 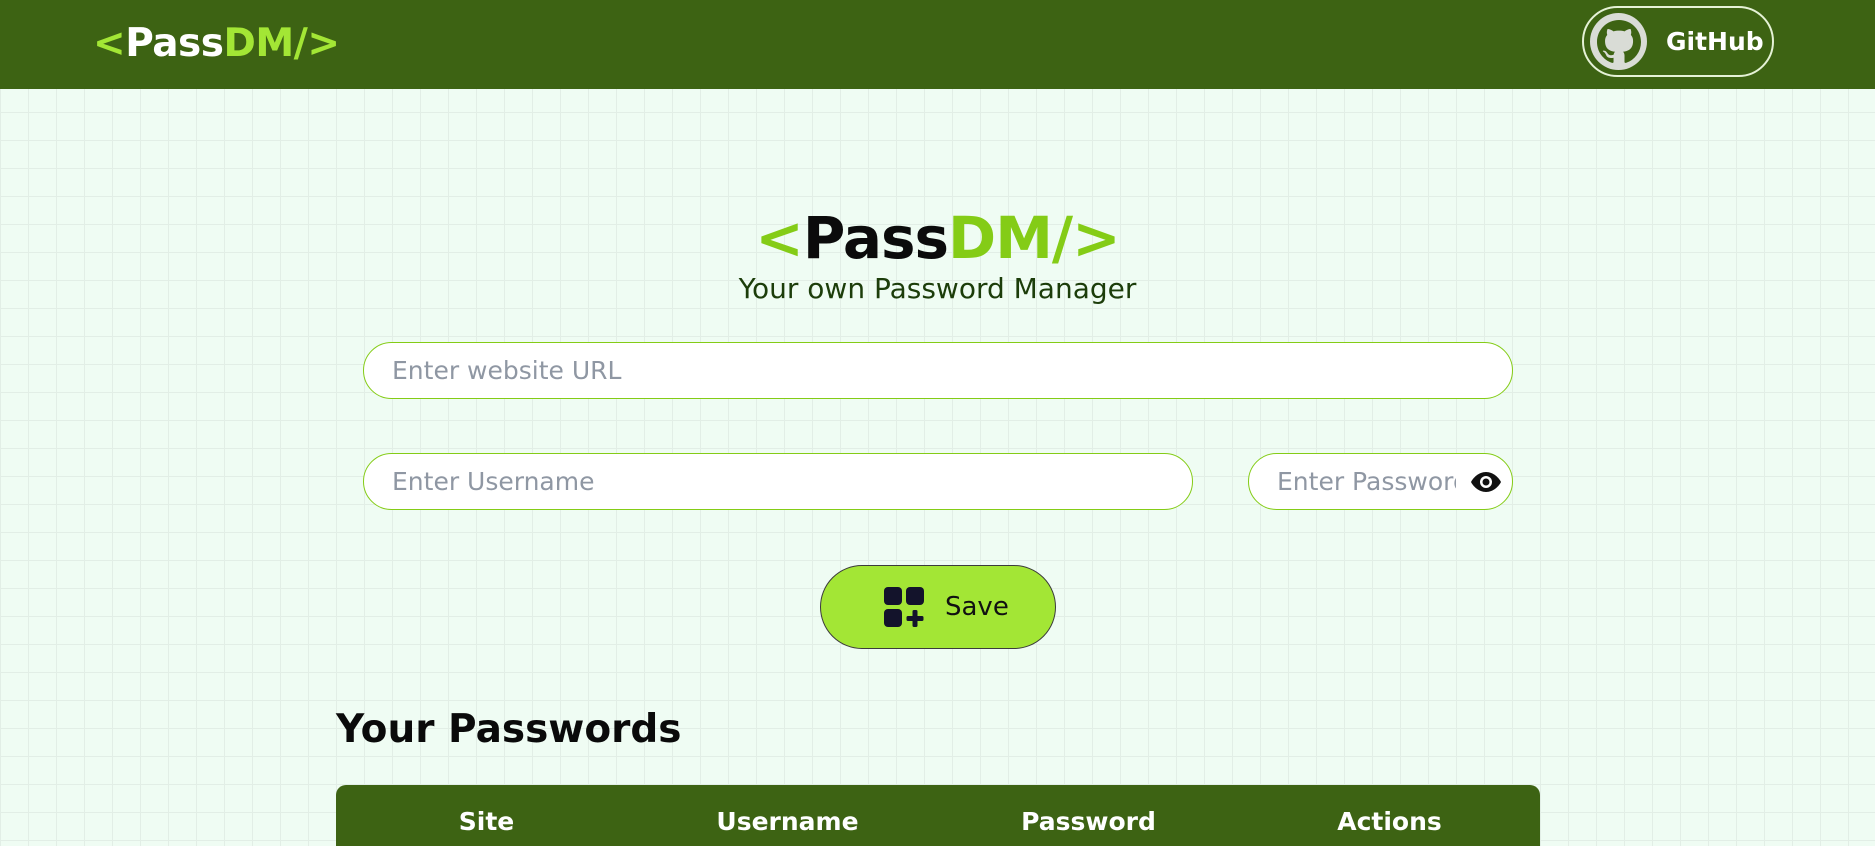 What do you see at coordinates (875, 238) in the screenshot?
I see `title-pass-text: Pass` at bounding box center [875, 238].